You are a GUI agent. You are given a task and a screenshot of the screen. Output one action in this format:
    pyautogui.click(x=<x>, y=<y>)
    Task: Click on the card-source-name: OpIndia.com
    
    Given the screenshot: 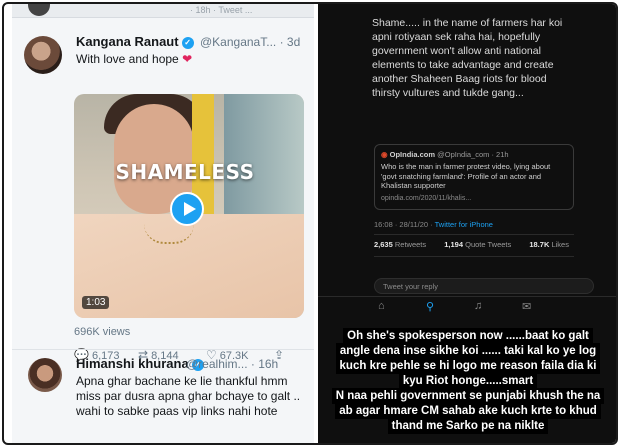 What is the action you would take?
    pyautogui.click(x=412, y=154)
    